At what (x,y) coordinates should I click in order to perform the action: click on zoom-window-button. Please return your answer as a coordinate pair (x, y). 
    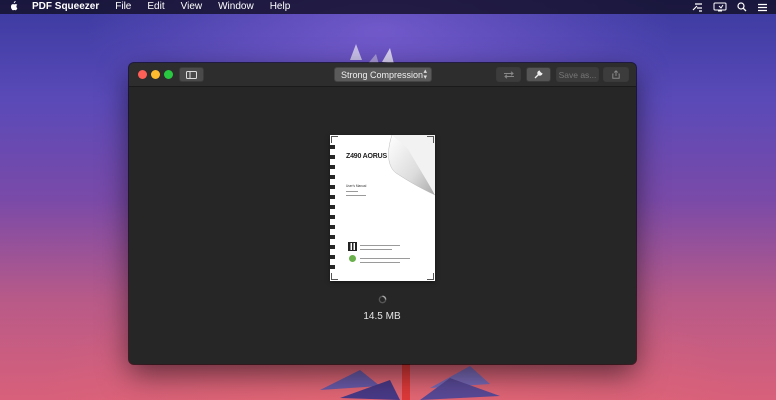
    Looking at the image, I should click on (168, 74).